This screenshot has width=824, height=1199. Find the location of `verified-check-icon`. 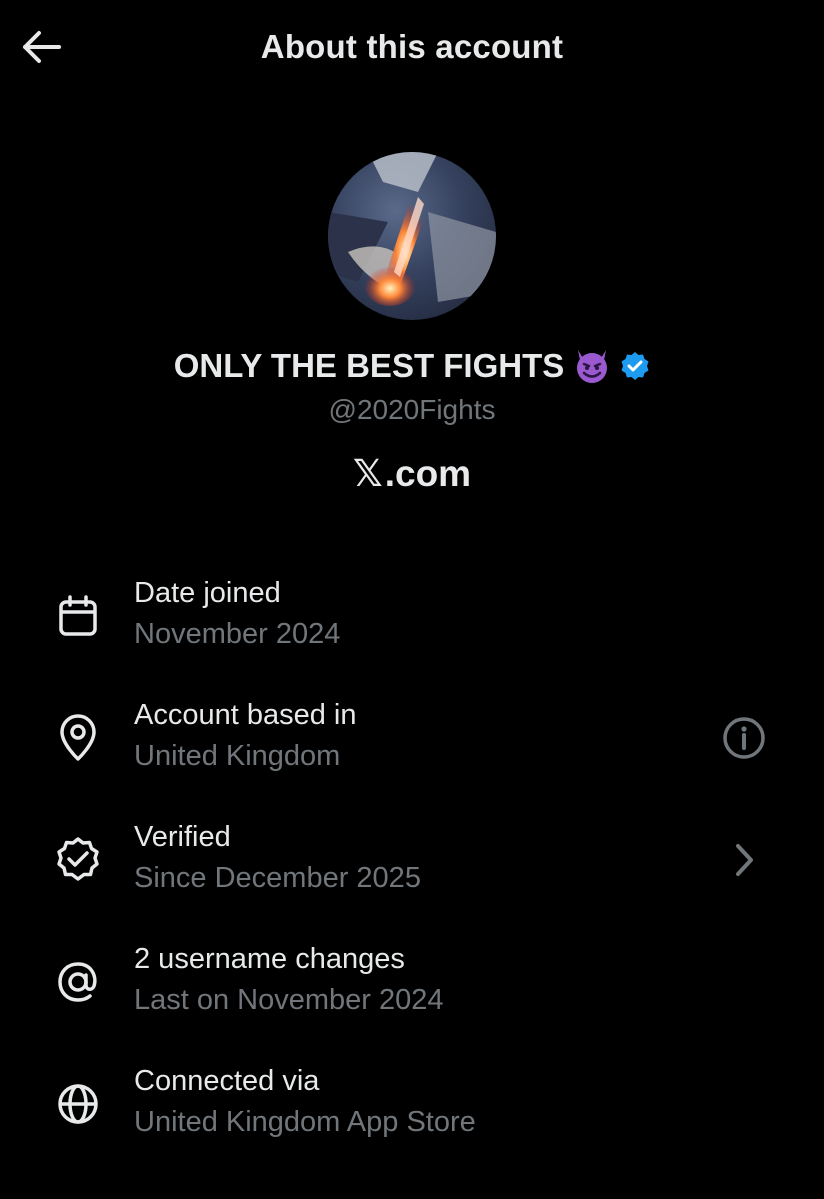

verified-check-icon is located at coordinates (78, 860).